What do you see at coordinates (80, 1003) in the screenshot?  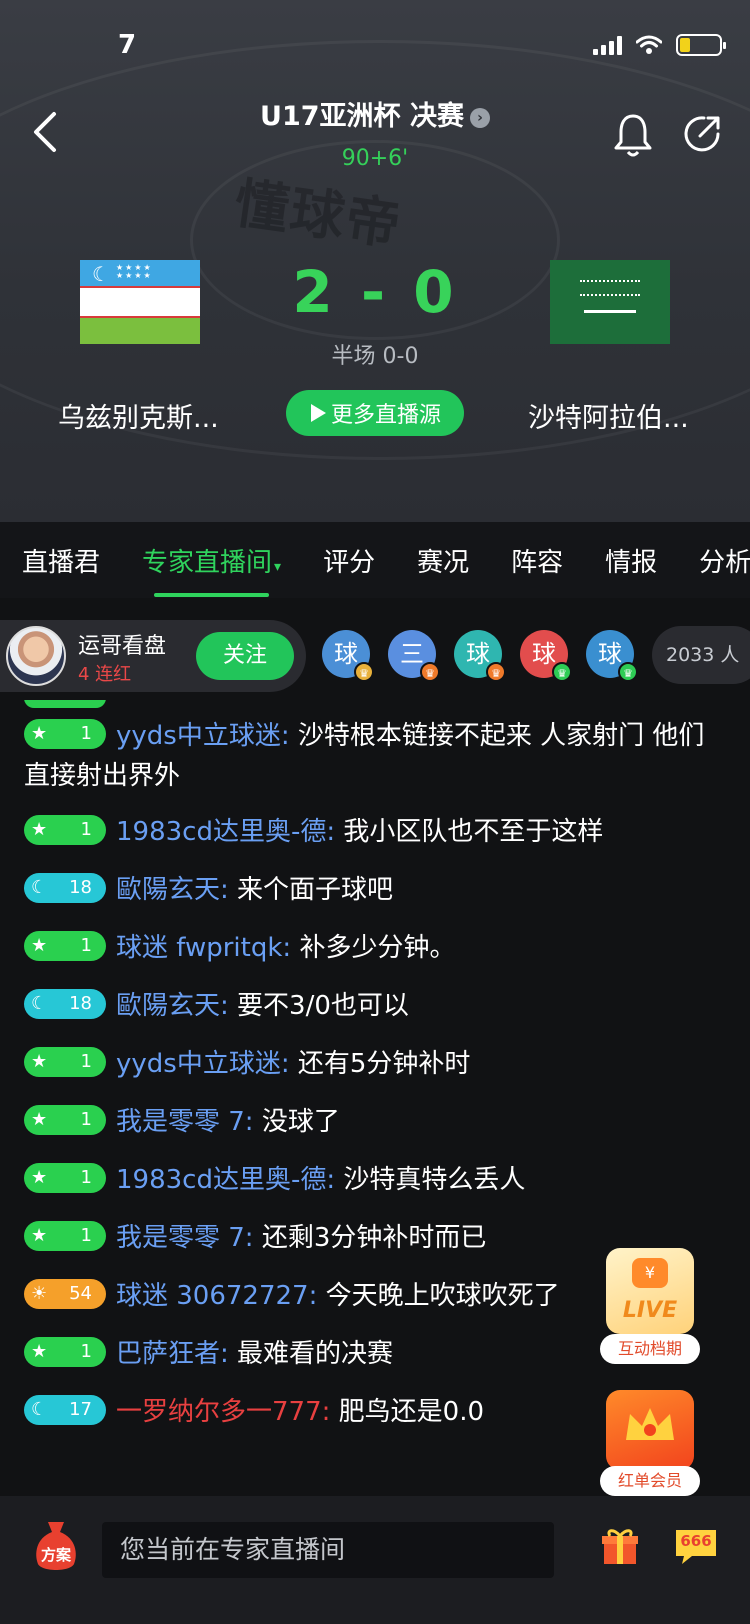 I see `level-number: 18` at bounding box center [80, 1003].